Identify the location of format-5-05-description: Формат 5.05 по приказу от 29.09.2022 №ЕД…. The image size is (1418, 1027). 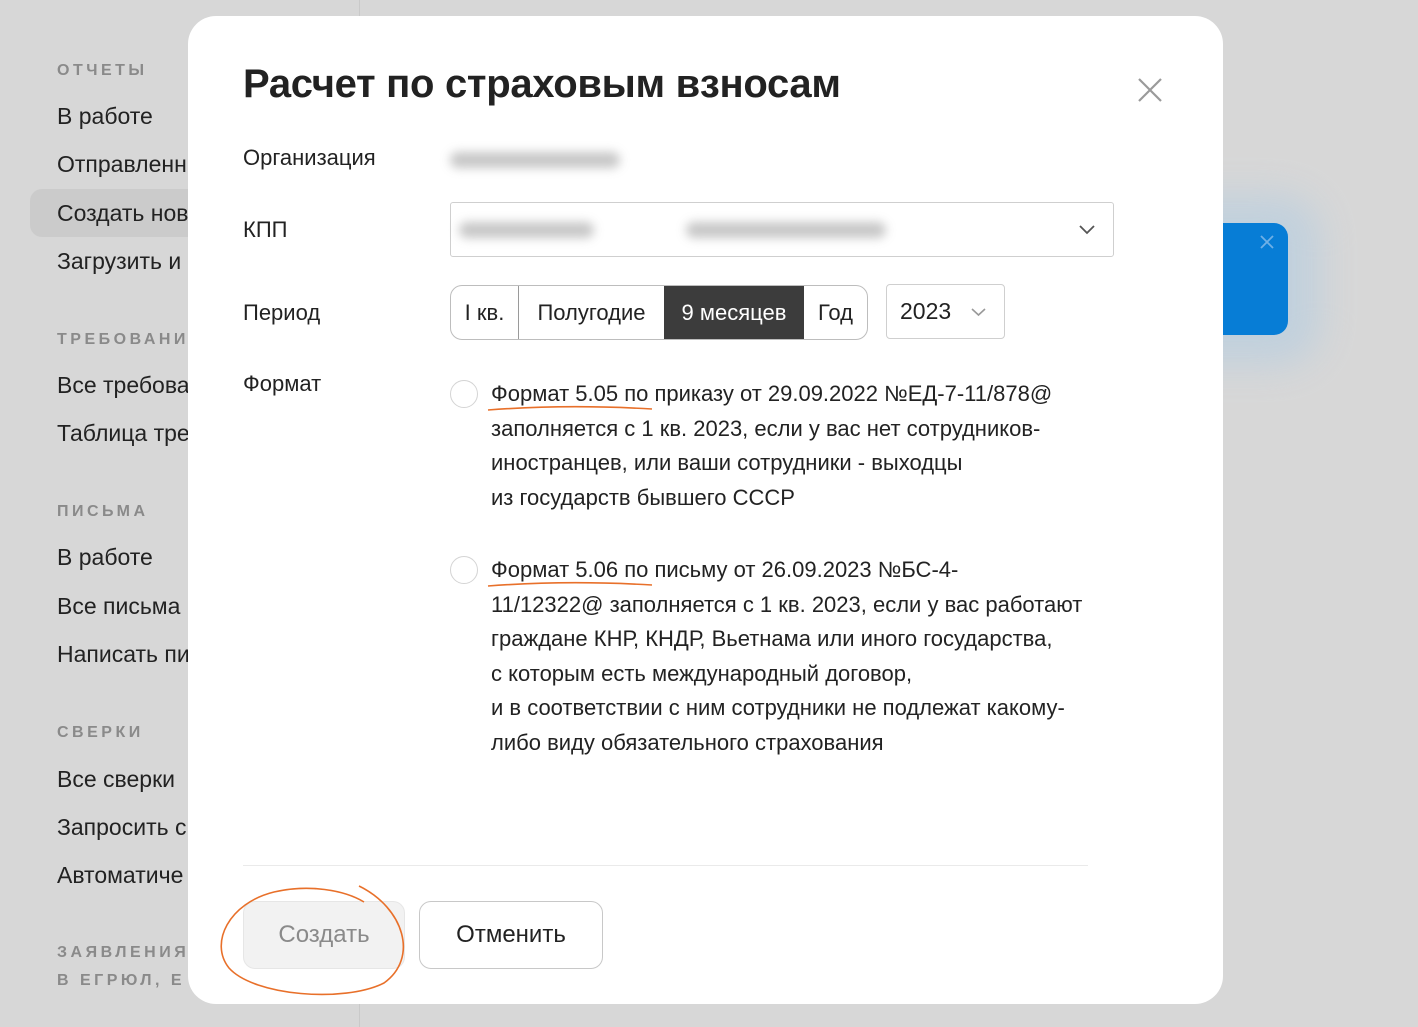
(771, 446).